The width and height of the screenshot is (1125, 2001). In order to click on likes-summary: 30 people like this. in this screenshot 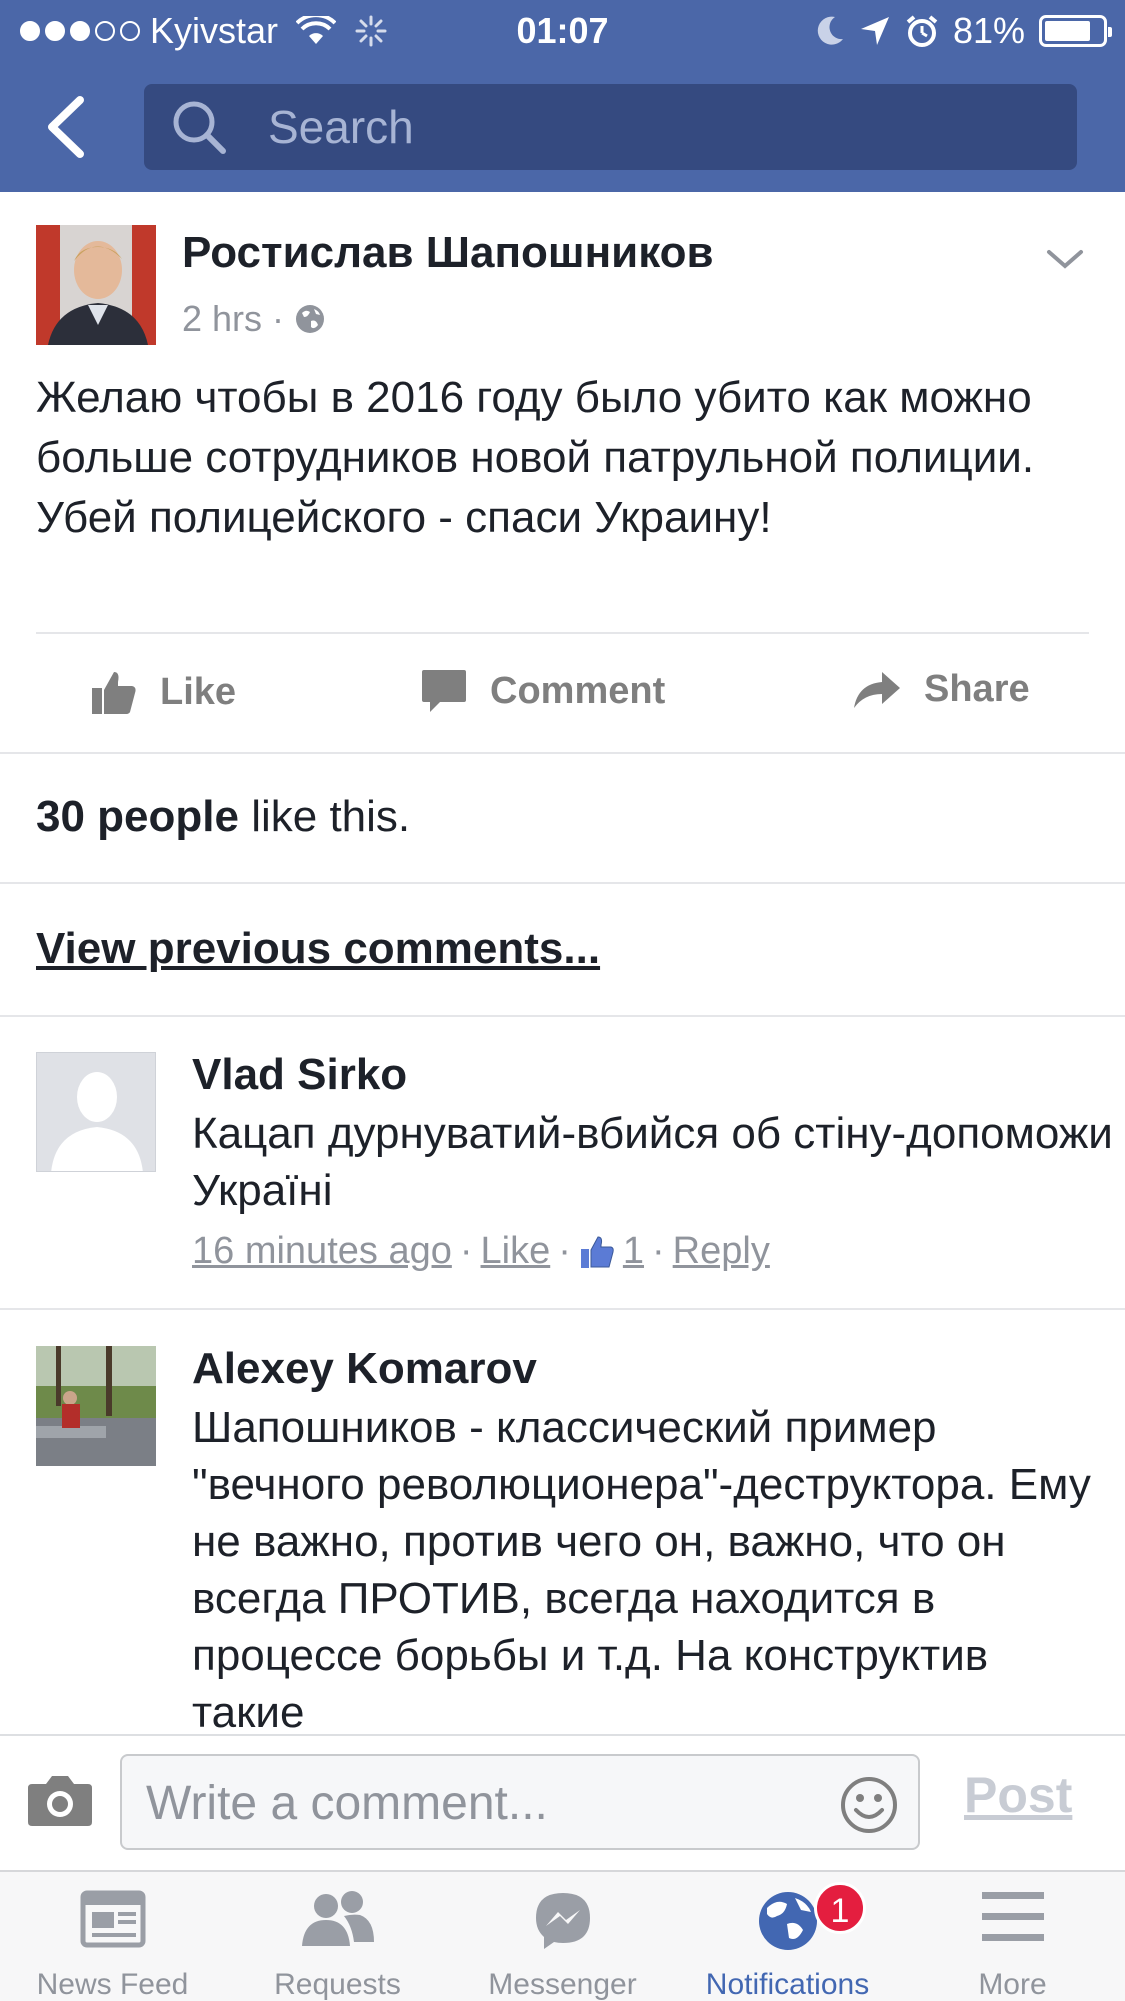, I will do `click(223, 817)`.